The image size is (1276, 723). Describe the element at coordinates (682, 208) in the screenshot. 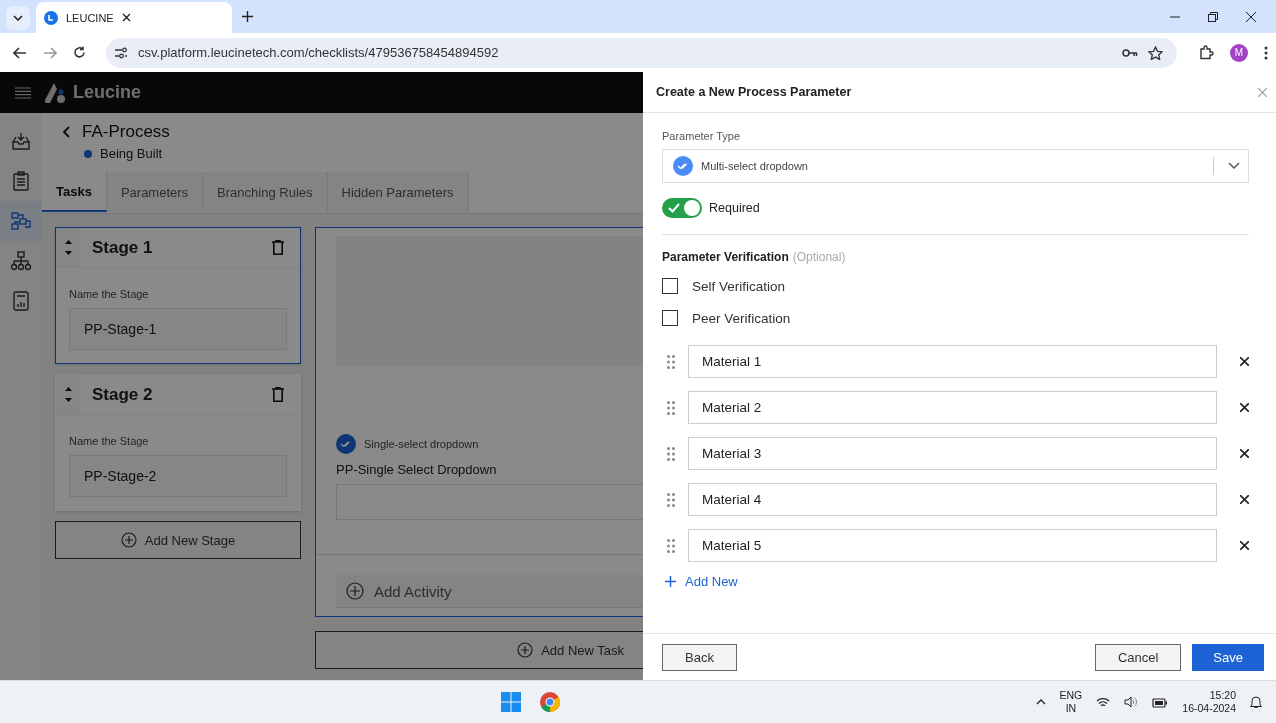

I see `required-toggle` at that location.